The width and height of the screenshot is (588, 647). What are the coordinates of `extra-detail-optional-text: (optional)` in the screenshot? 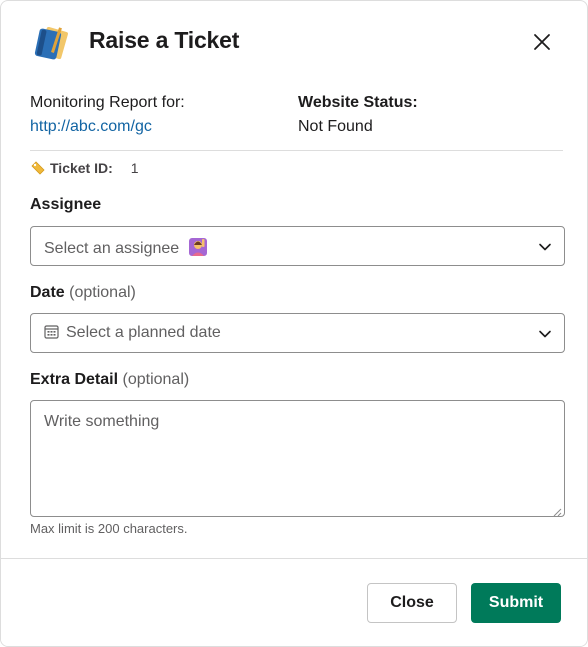 It's located at (156, 379).